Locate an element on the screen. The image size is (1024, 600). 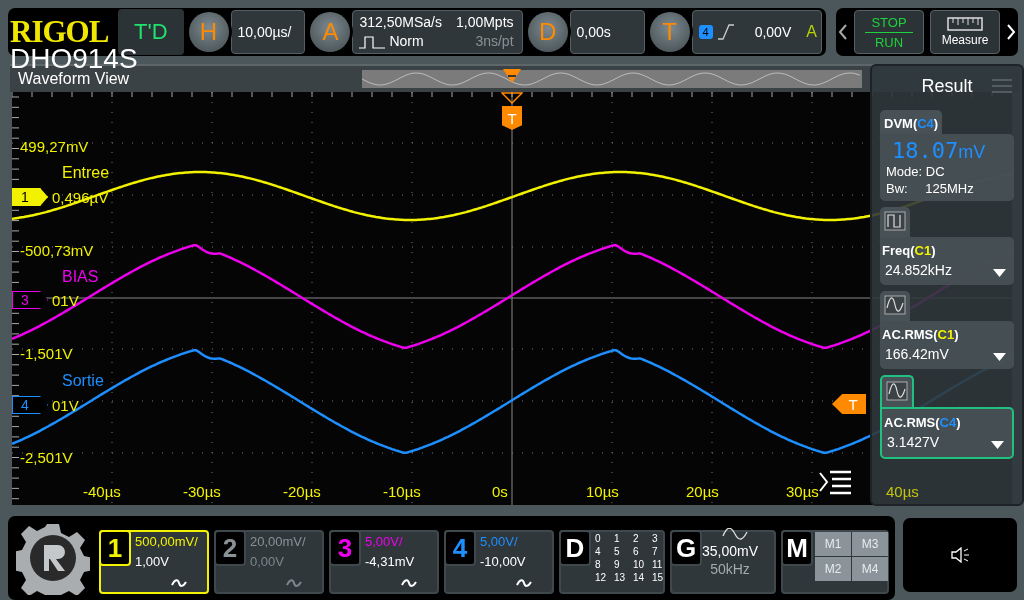
timebase-field: 10,00µs/ is located at coordinates (268, 32).